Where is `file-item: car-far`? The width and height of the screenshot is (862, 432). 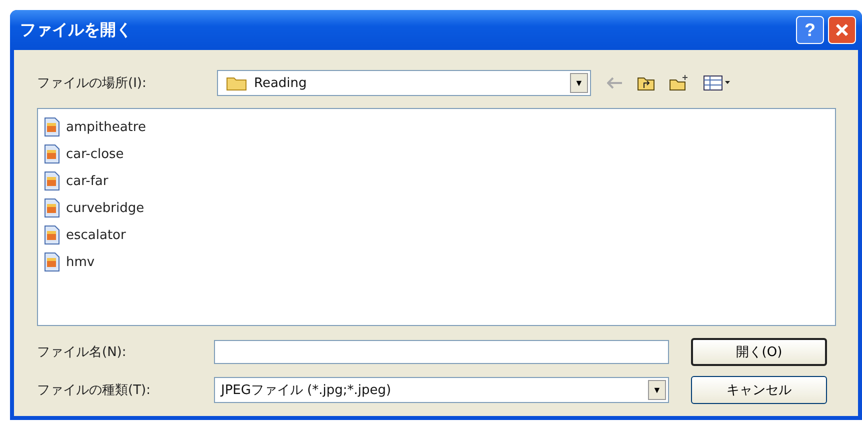 file-item: car-far is located at coordinates (87, 181).